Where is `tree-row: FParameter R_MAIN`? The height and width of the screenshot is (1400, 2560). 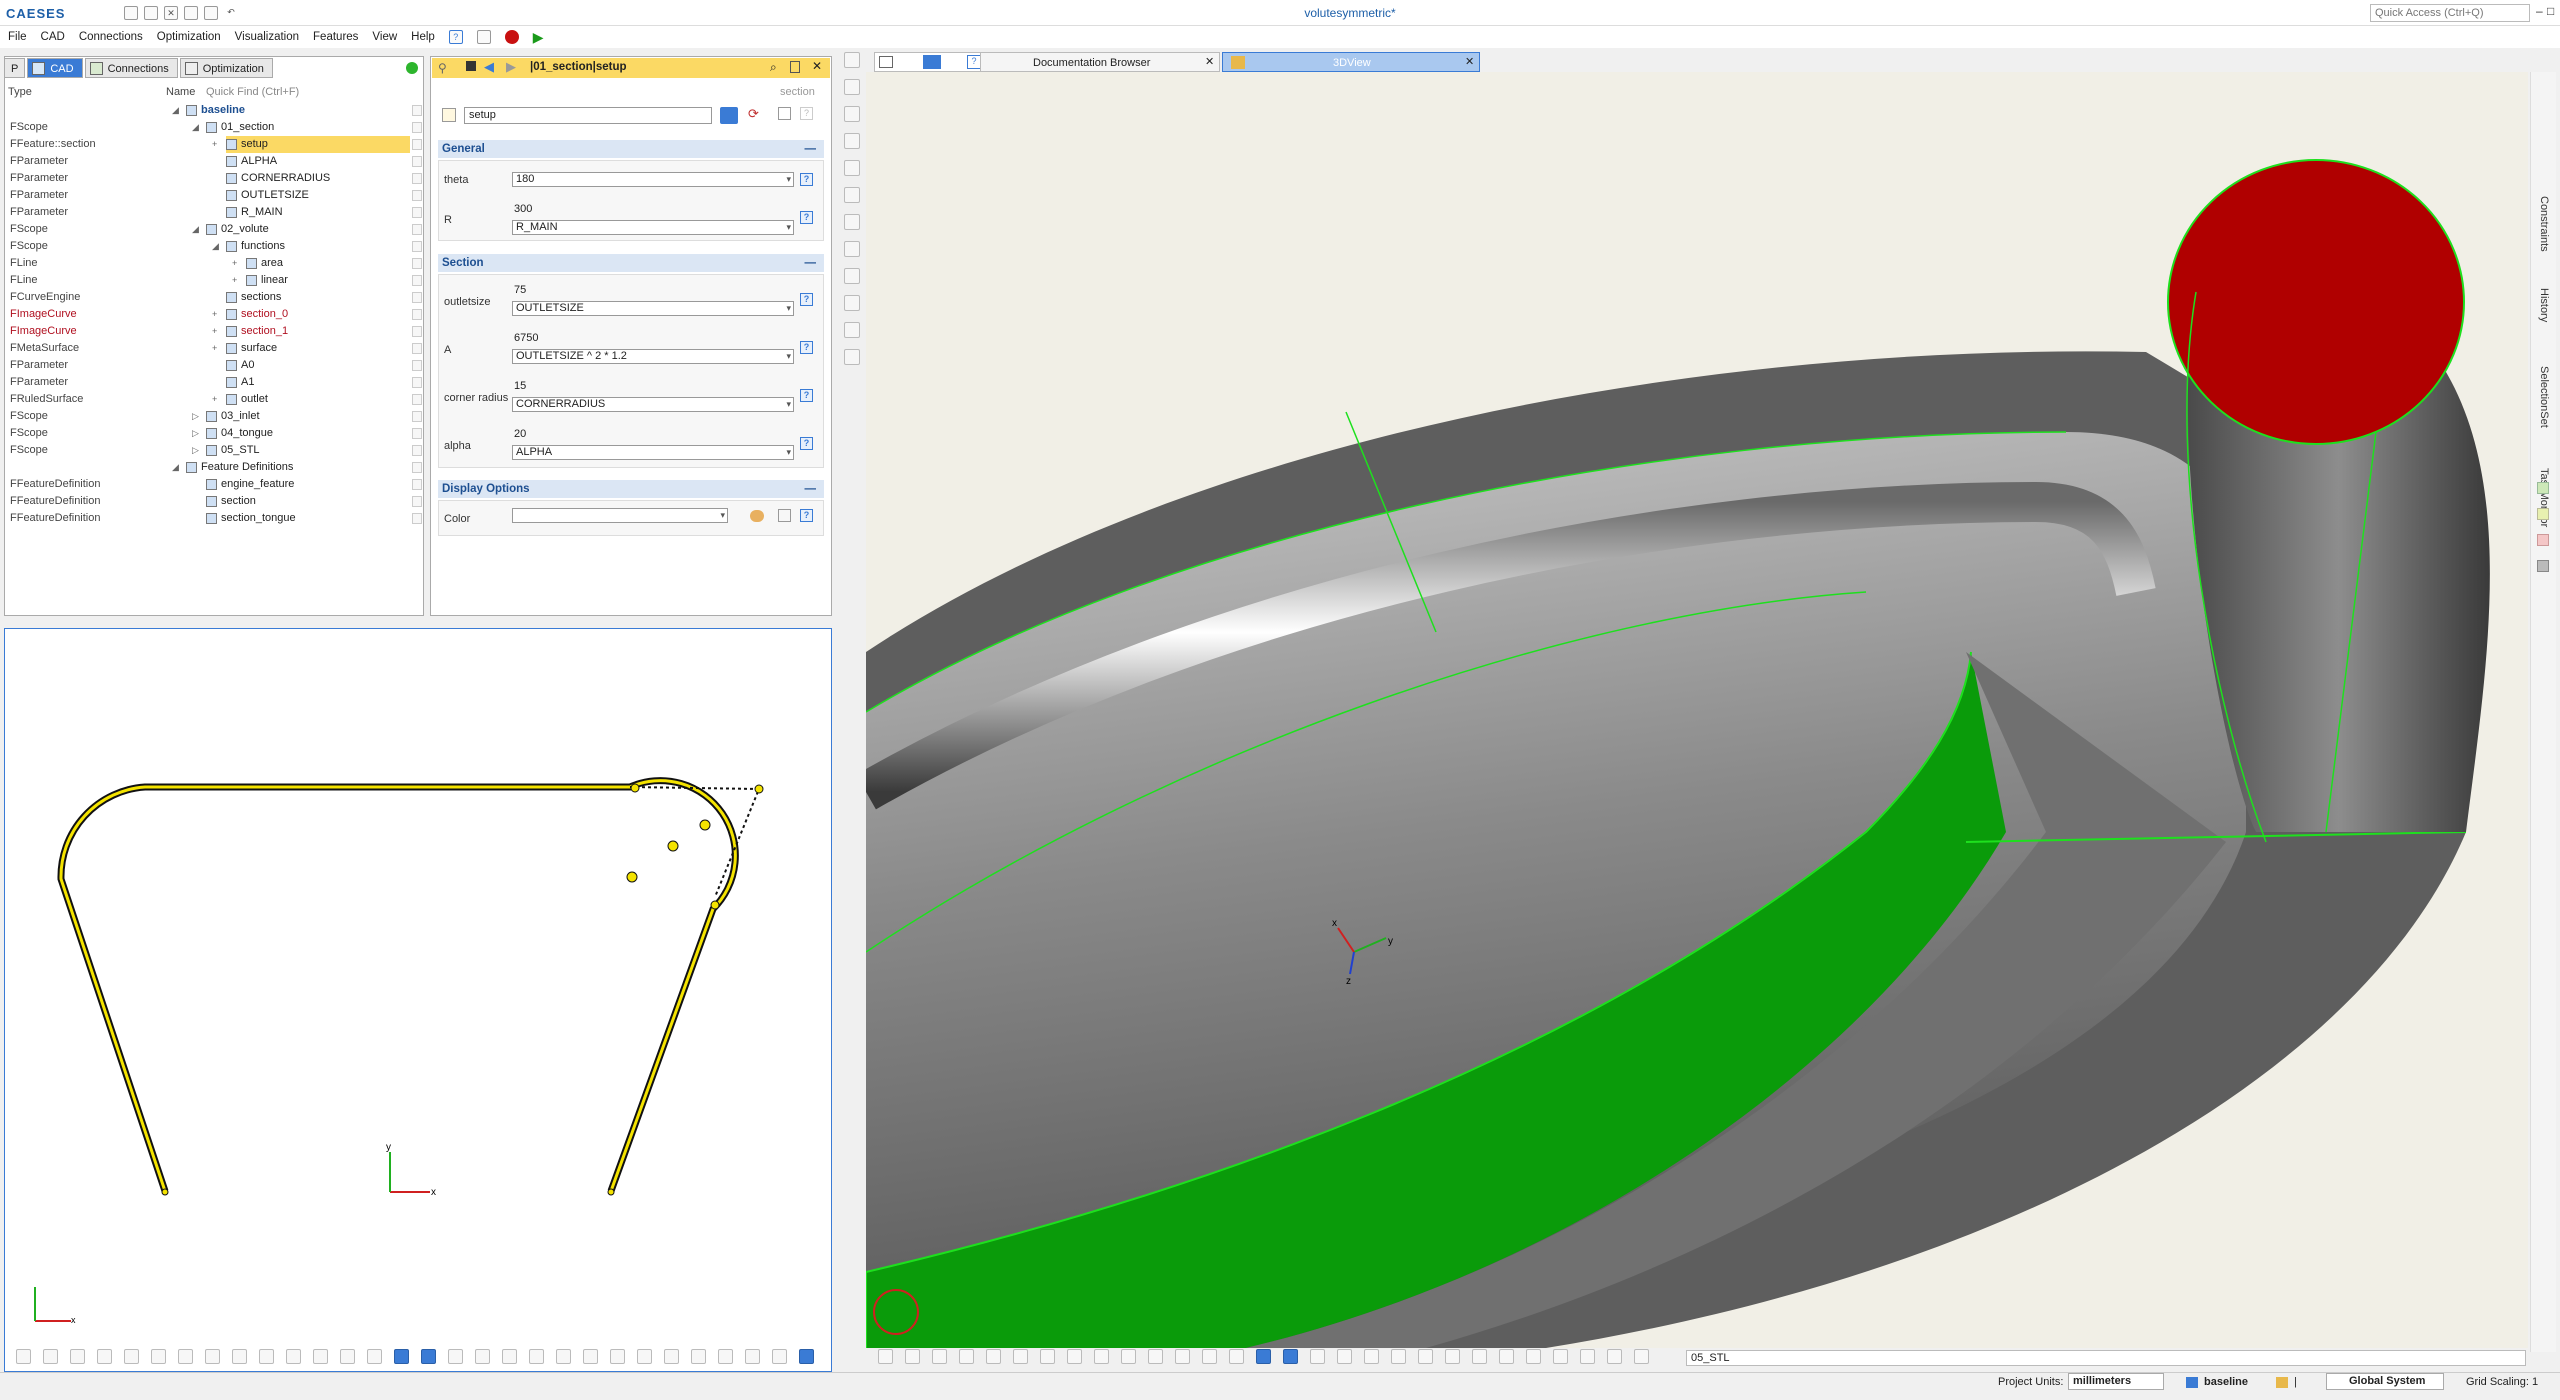 tree-row: FParameter R_MAIN is located at coordinates (214, 212).